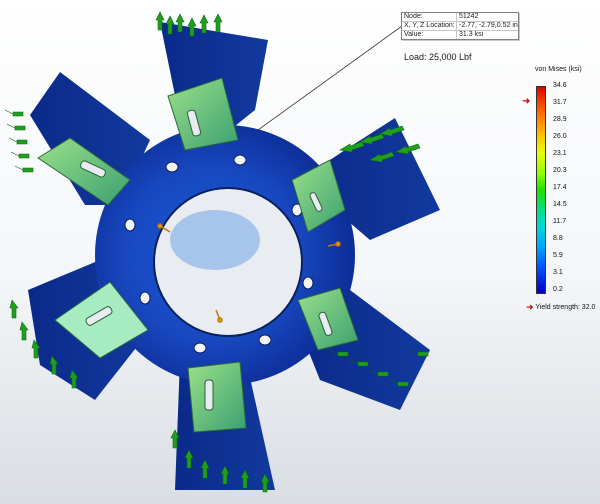 The width and height of the screenshot is (600, 504). I want to click on legend-tick: 17.4, so click(560, 187).